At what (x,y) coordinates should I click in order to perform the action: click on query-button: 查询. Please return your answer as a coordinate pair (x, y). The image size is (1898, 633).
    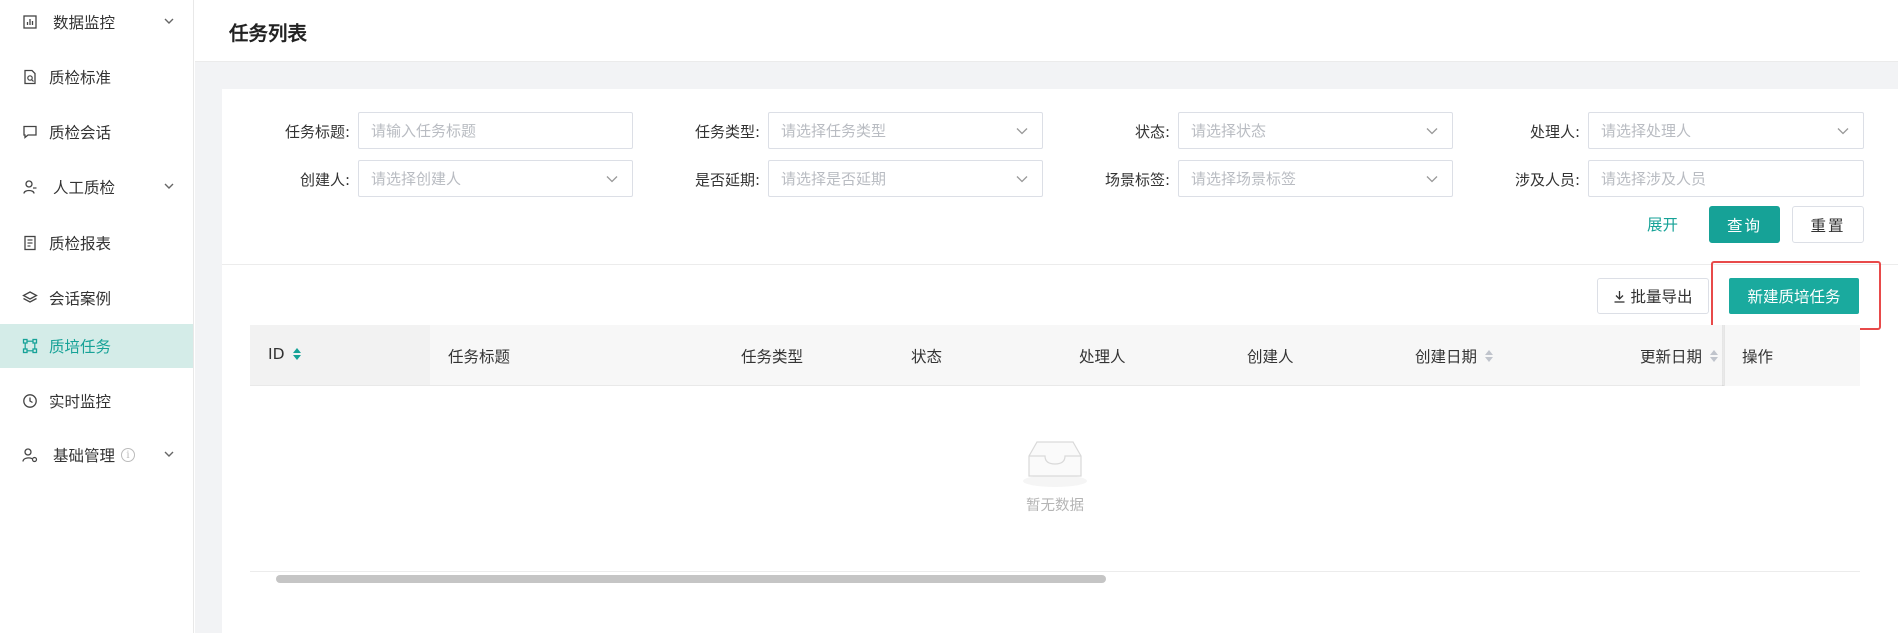
    Looking at the image, I should click on (1744, 224).